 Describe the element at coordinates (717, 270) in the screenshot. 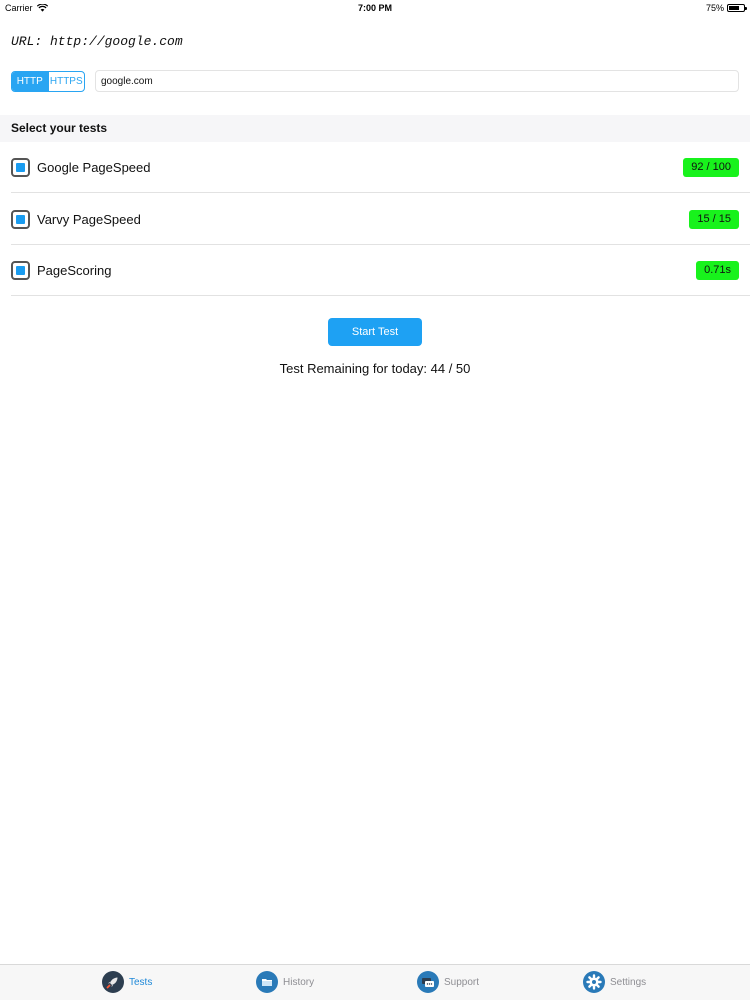

I see `score-badge: 0.71s` at that location.